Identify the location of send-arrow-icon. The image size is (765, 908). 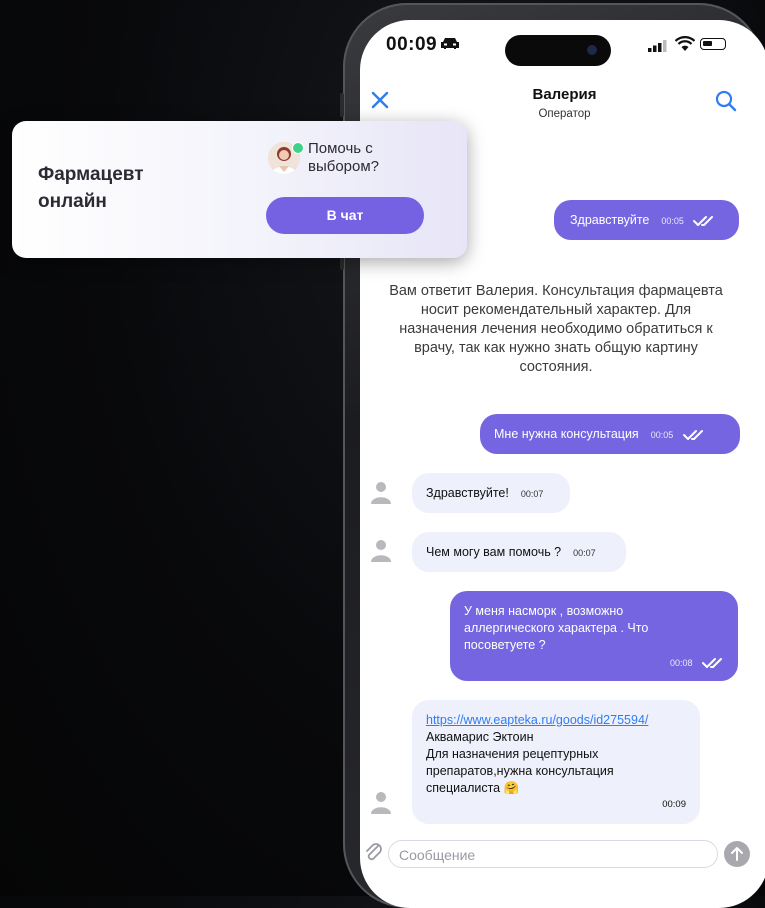
(737, 854).